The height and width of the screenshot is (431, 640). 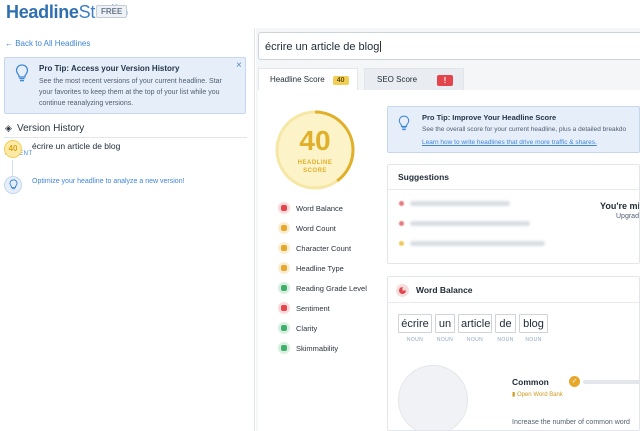 I want to click on headline-type-icon, so click(x=284, y=268).